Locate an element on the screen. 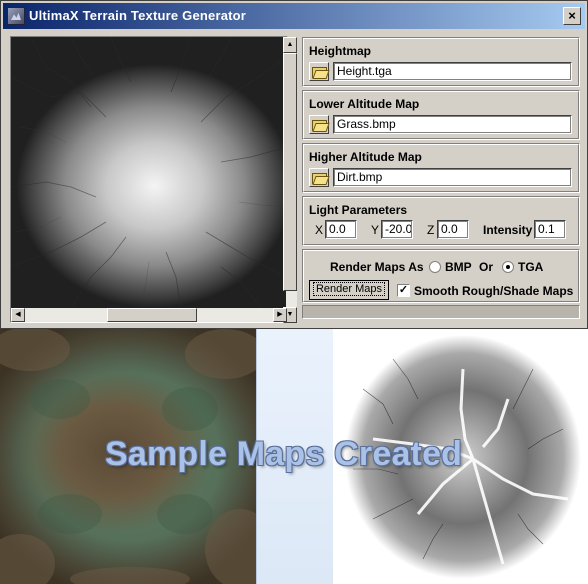  light-y-label: Y is located at coordinates (375, 230).